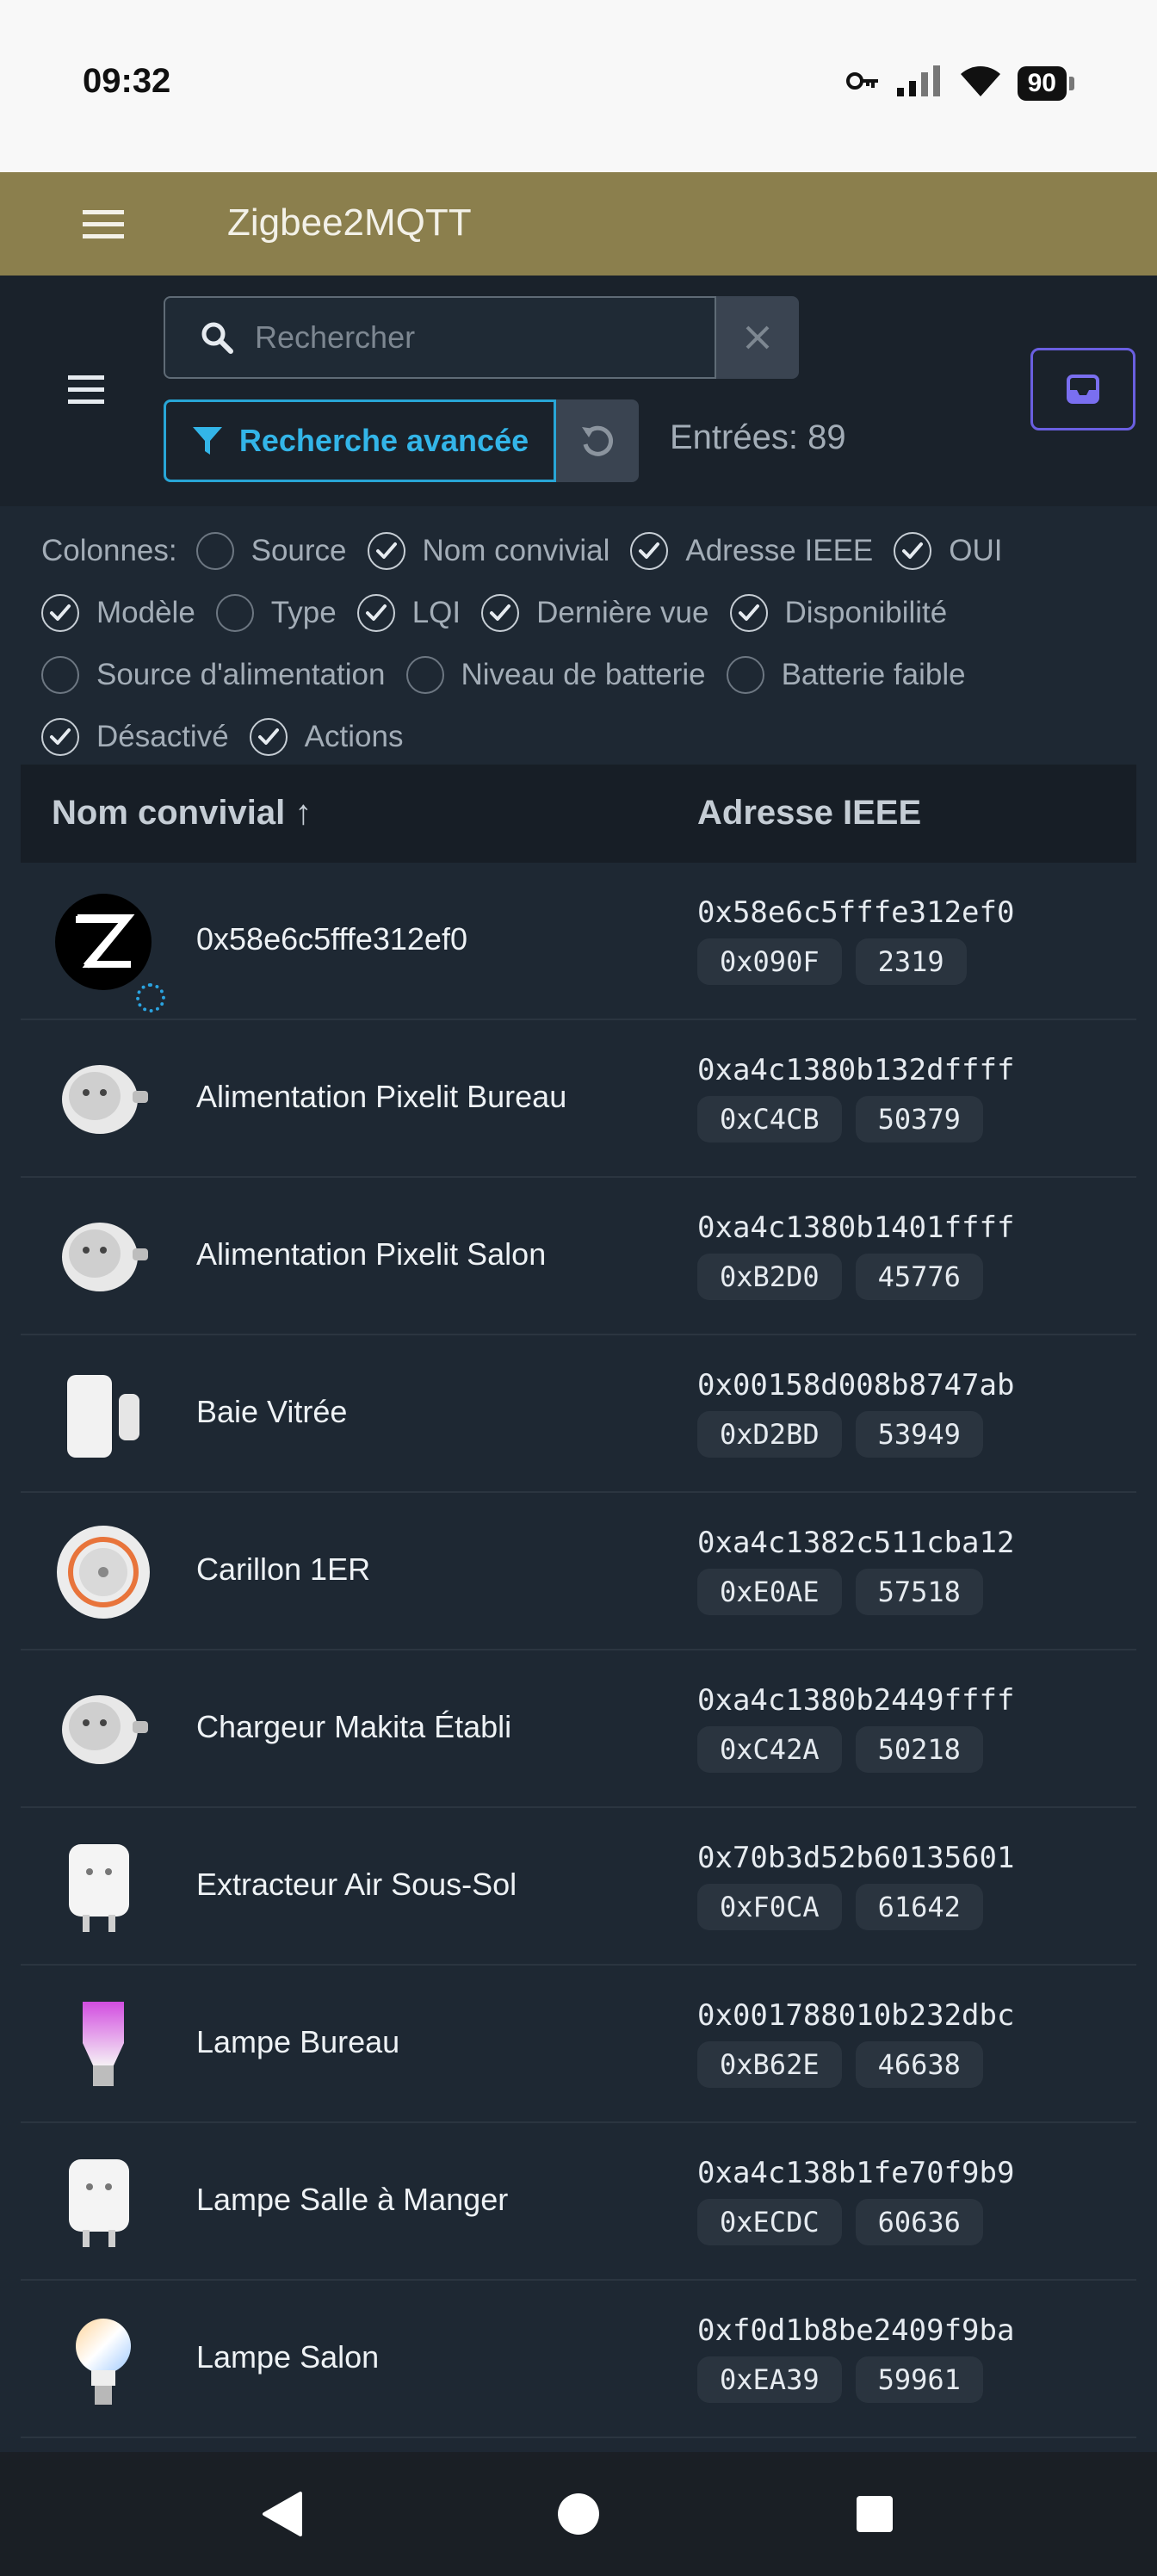 Image resolution: width=1157 pixels, height=2576 pixels. Describe the element at coordinates (856, 1700) in the screenshot. I see `ieee-address: 0xa4c1380b2449ffff` at that location.